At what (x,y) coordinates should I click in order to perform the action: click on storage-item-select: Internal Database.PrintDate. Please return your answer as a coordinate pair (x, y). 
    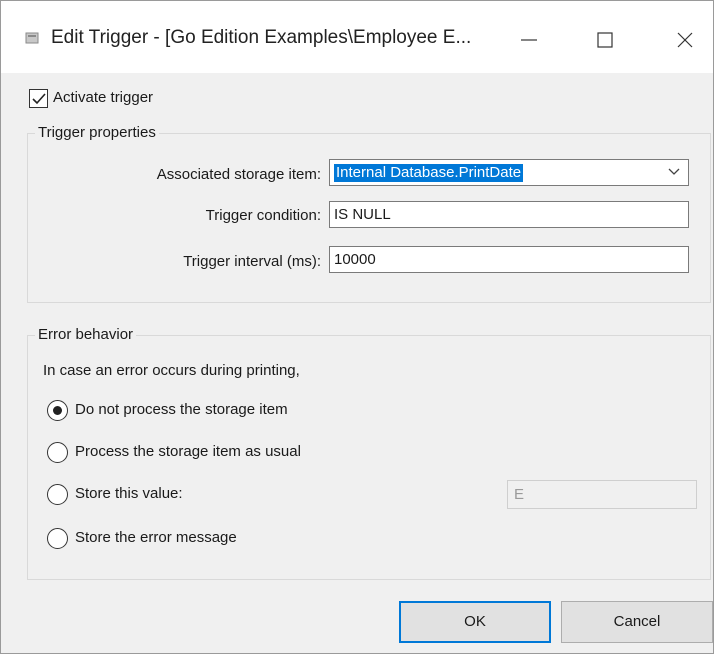
    Looking at the image, I should click on (509, 172).